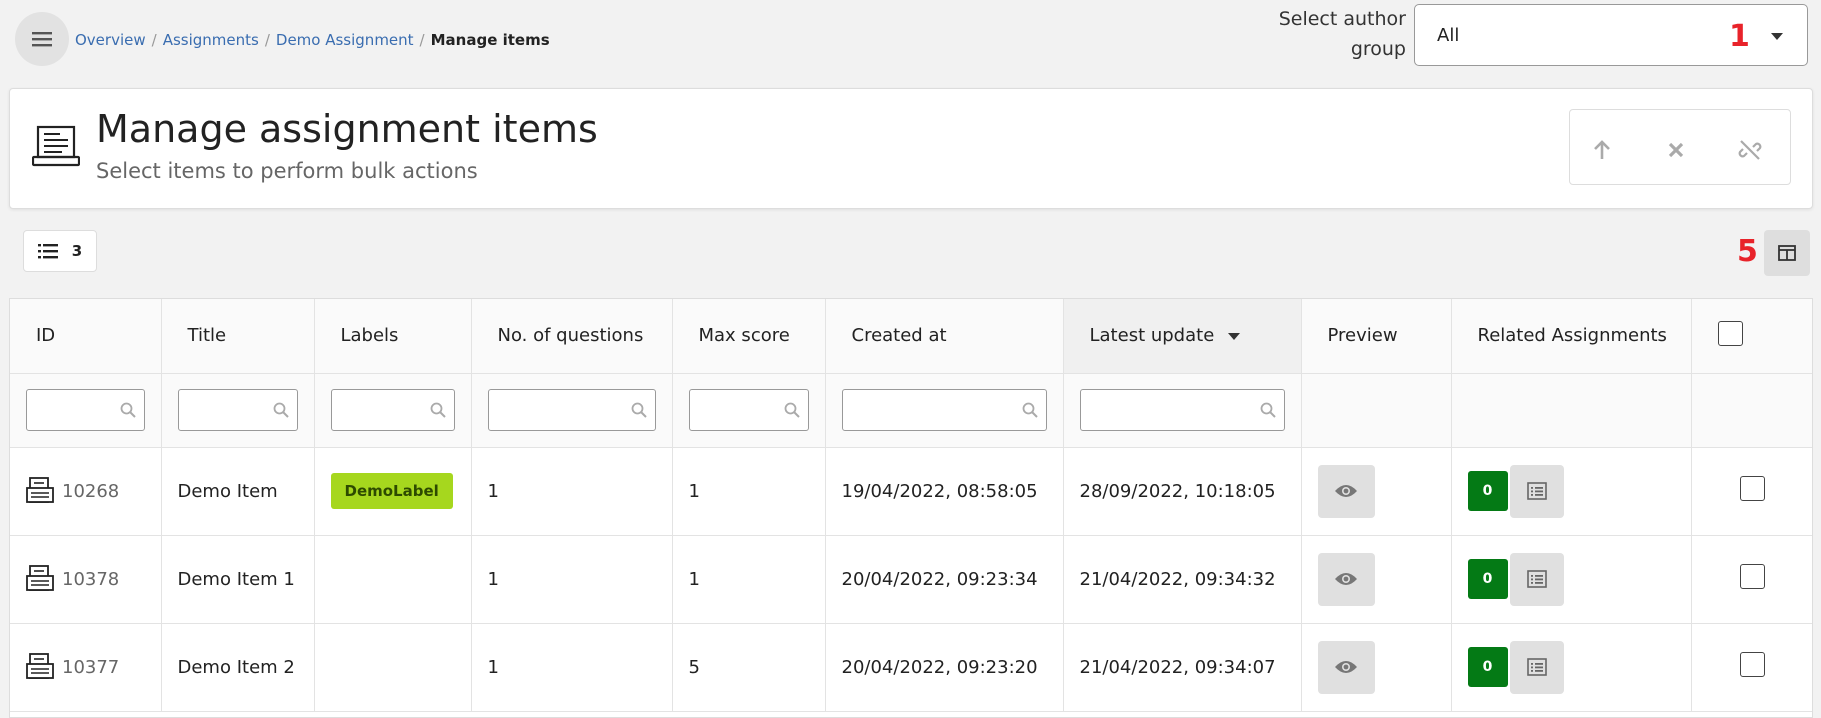 This screenshot has width=1821, height=718. Describe the element at coordinates (393, 336) in the screenshot. I see `column-header-labels: Labels` at that location.